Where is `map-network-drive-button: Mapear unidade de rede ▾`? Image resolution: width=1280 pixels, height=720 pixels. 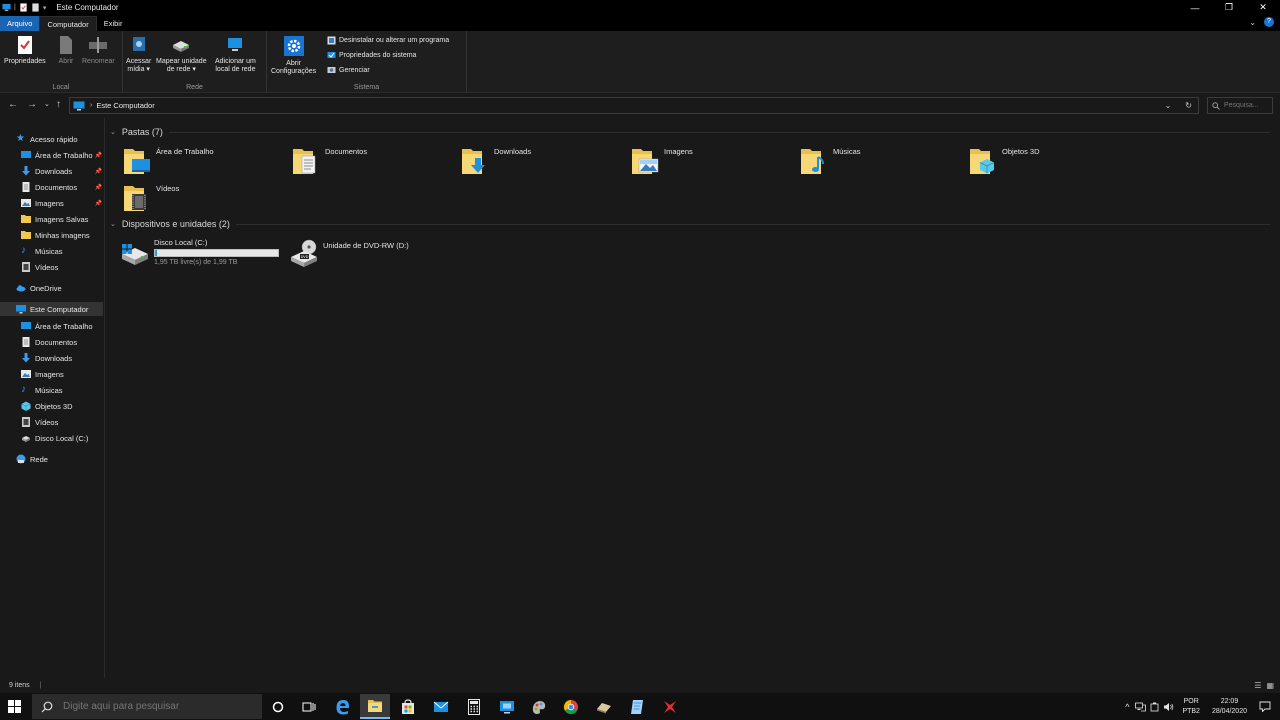
map-network-drive-button: Mapear unidade de rede ▾ is located at coordinates (181, 54).